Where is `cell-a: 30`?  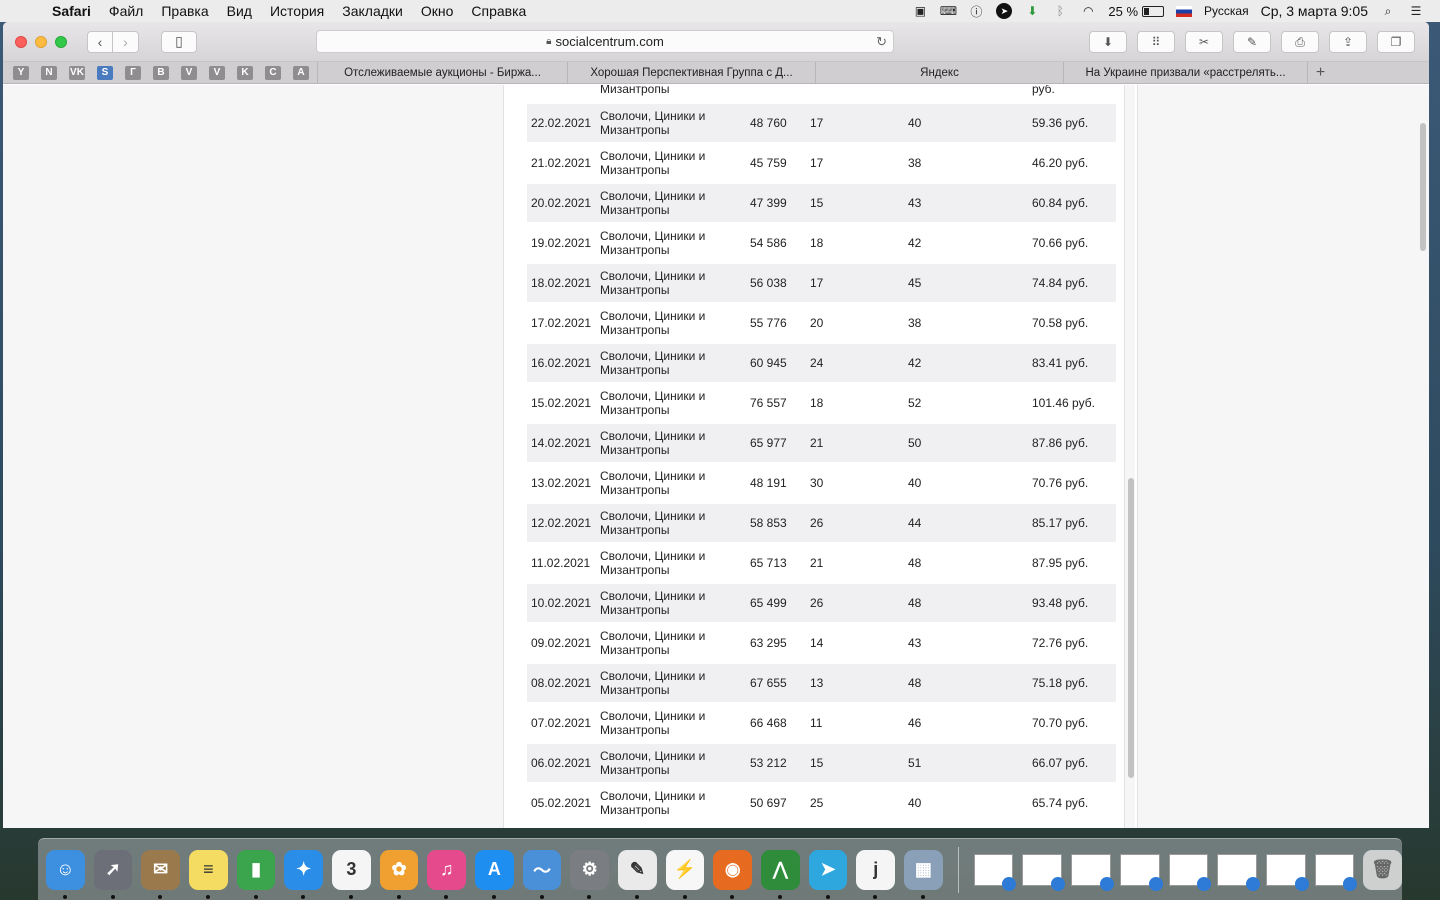 cell-a: 30 is located at coordinates (817, 483).